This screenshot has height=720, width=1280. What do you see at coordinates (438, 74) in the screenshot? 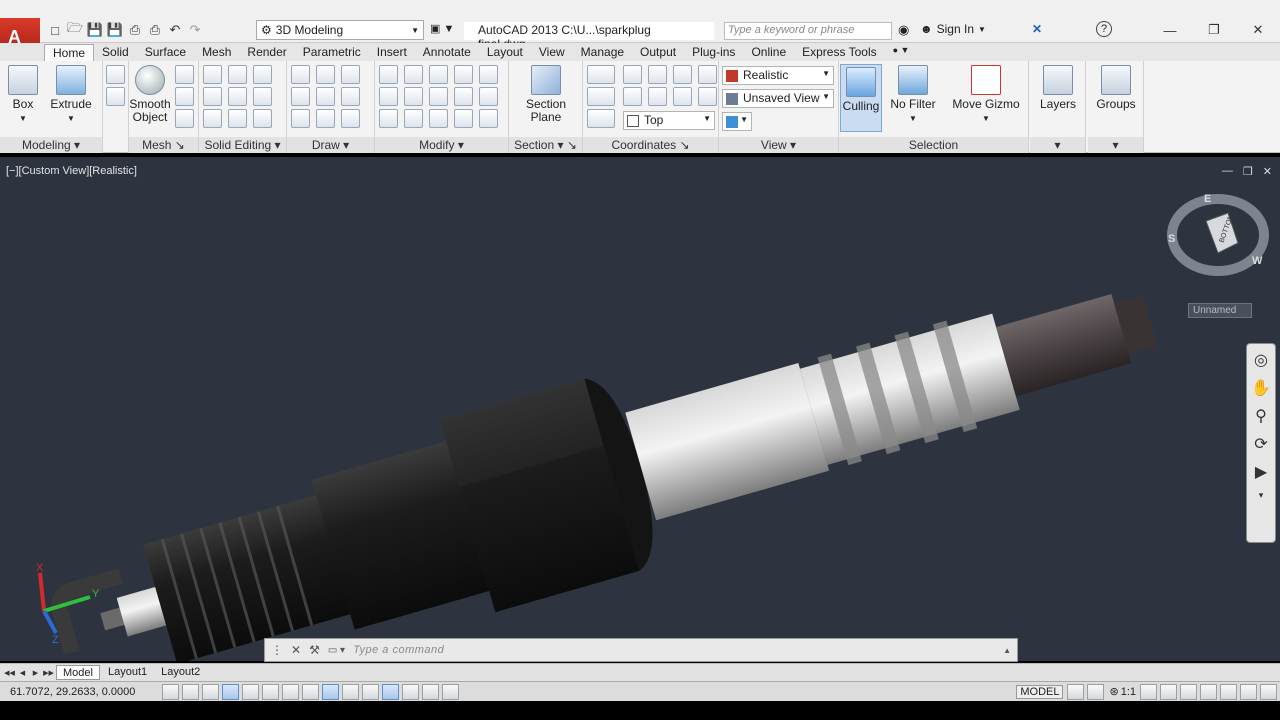
I see `move-icon` at bounding box center [438, 74].